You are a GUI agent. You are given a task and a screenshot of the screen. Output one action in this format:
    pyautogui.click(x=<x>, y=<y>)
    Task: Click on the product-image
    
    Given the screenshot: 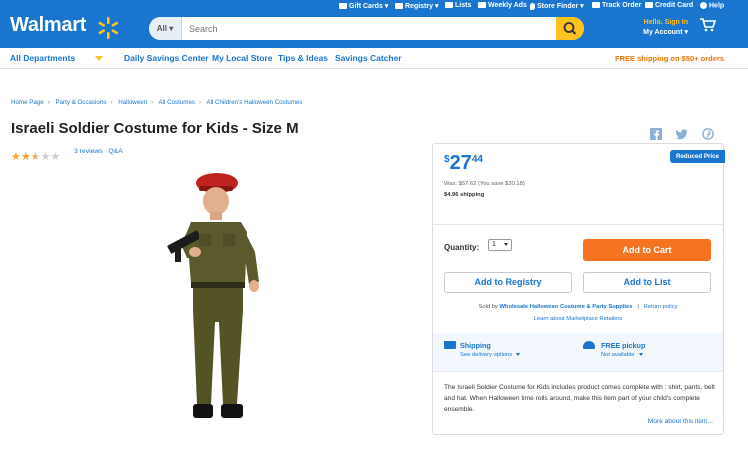 What is the action you would take?
    pyautogui.click(x=217, y=298)
    